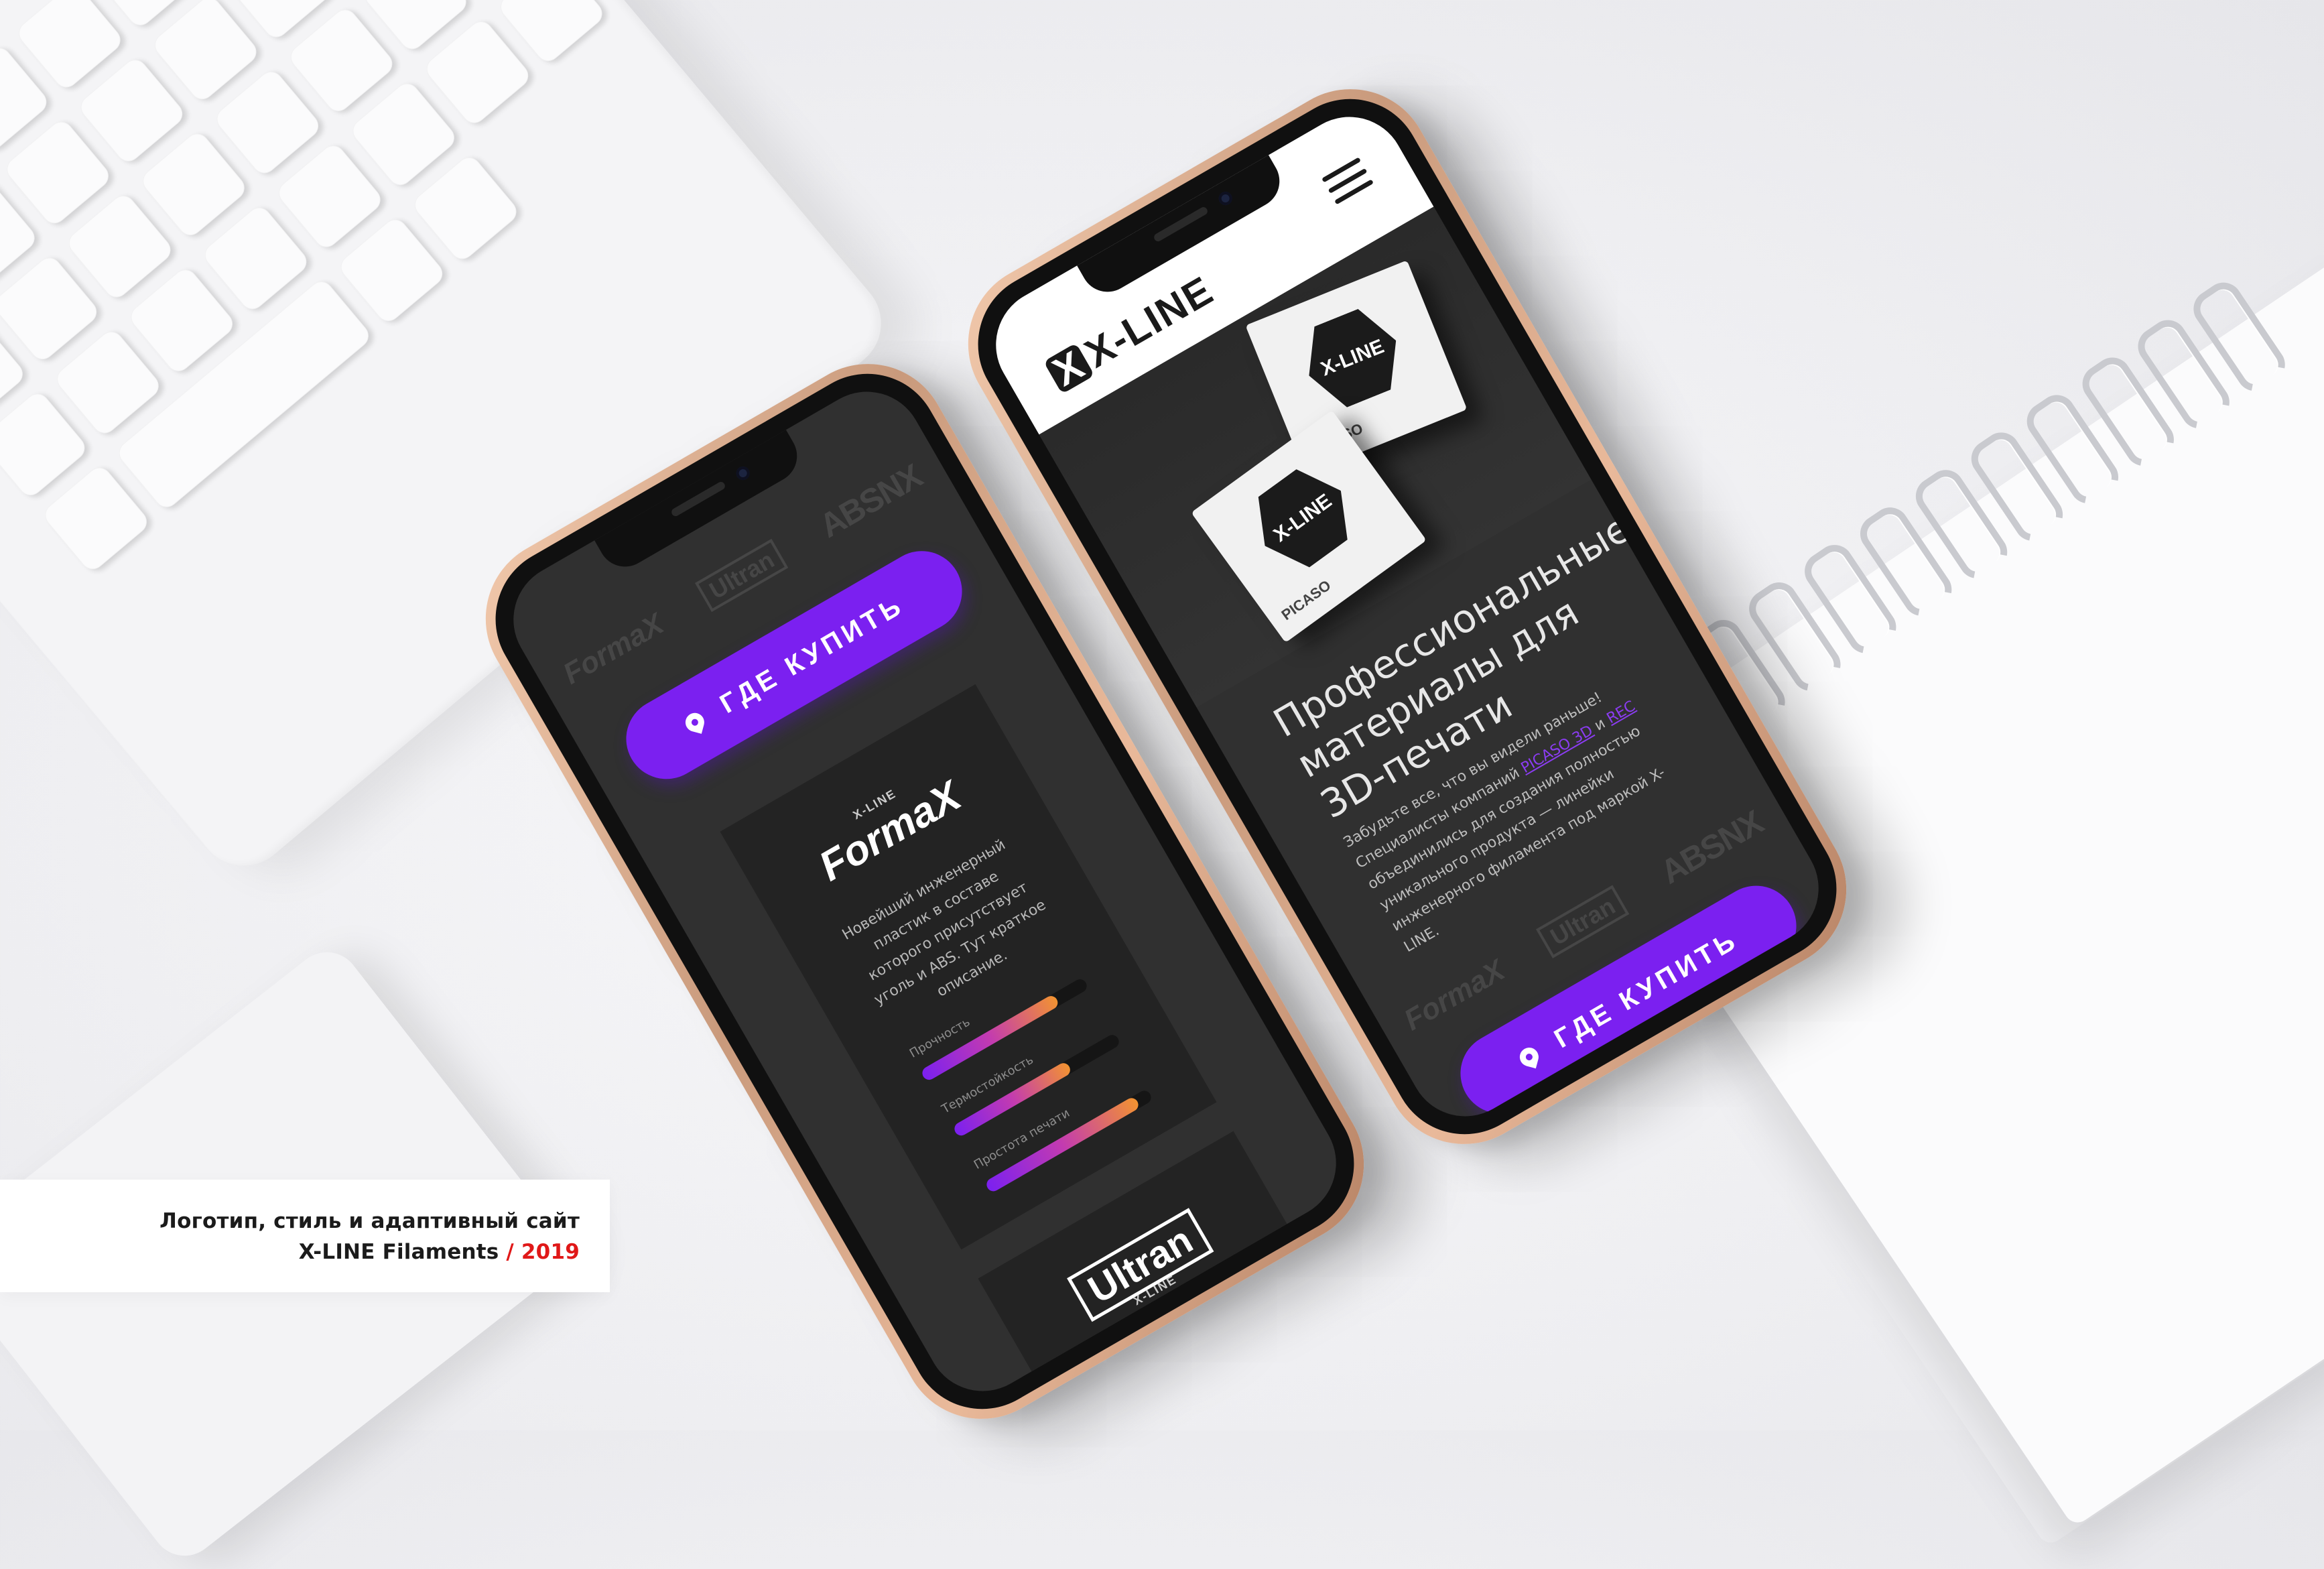  Describe the element at coordinates (335, 287) in the screenshot. I see `keyboard-keys` at that location.